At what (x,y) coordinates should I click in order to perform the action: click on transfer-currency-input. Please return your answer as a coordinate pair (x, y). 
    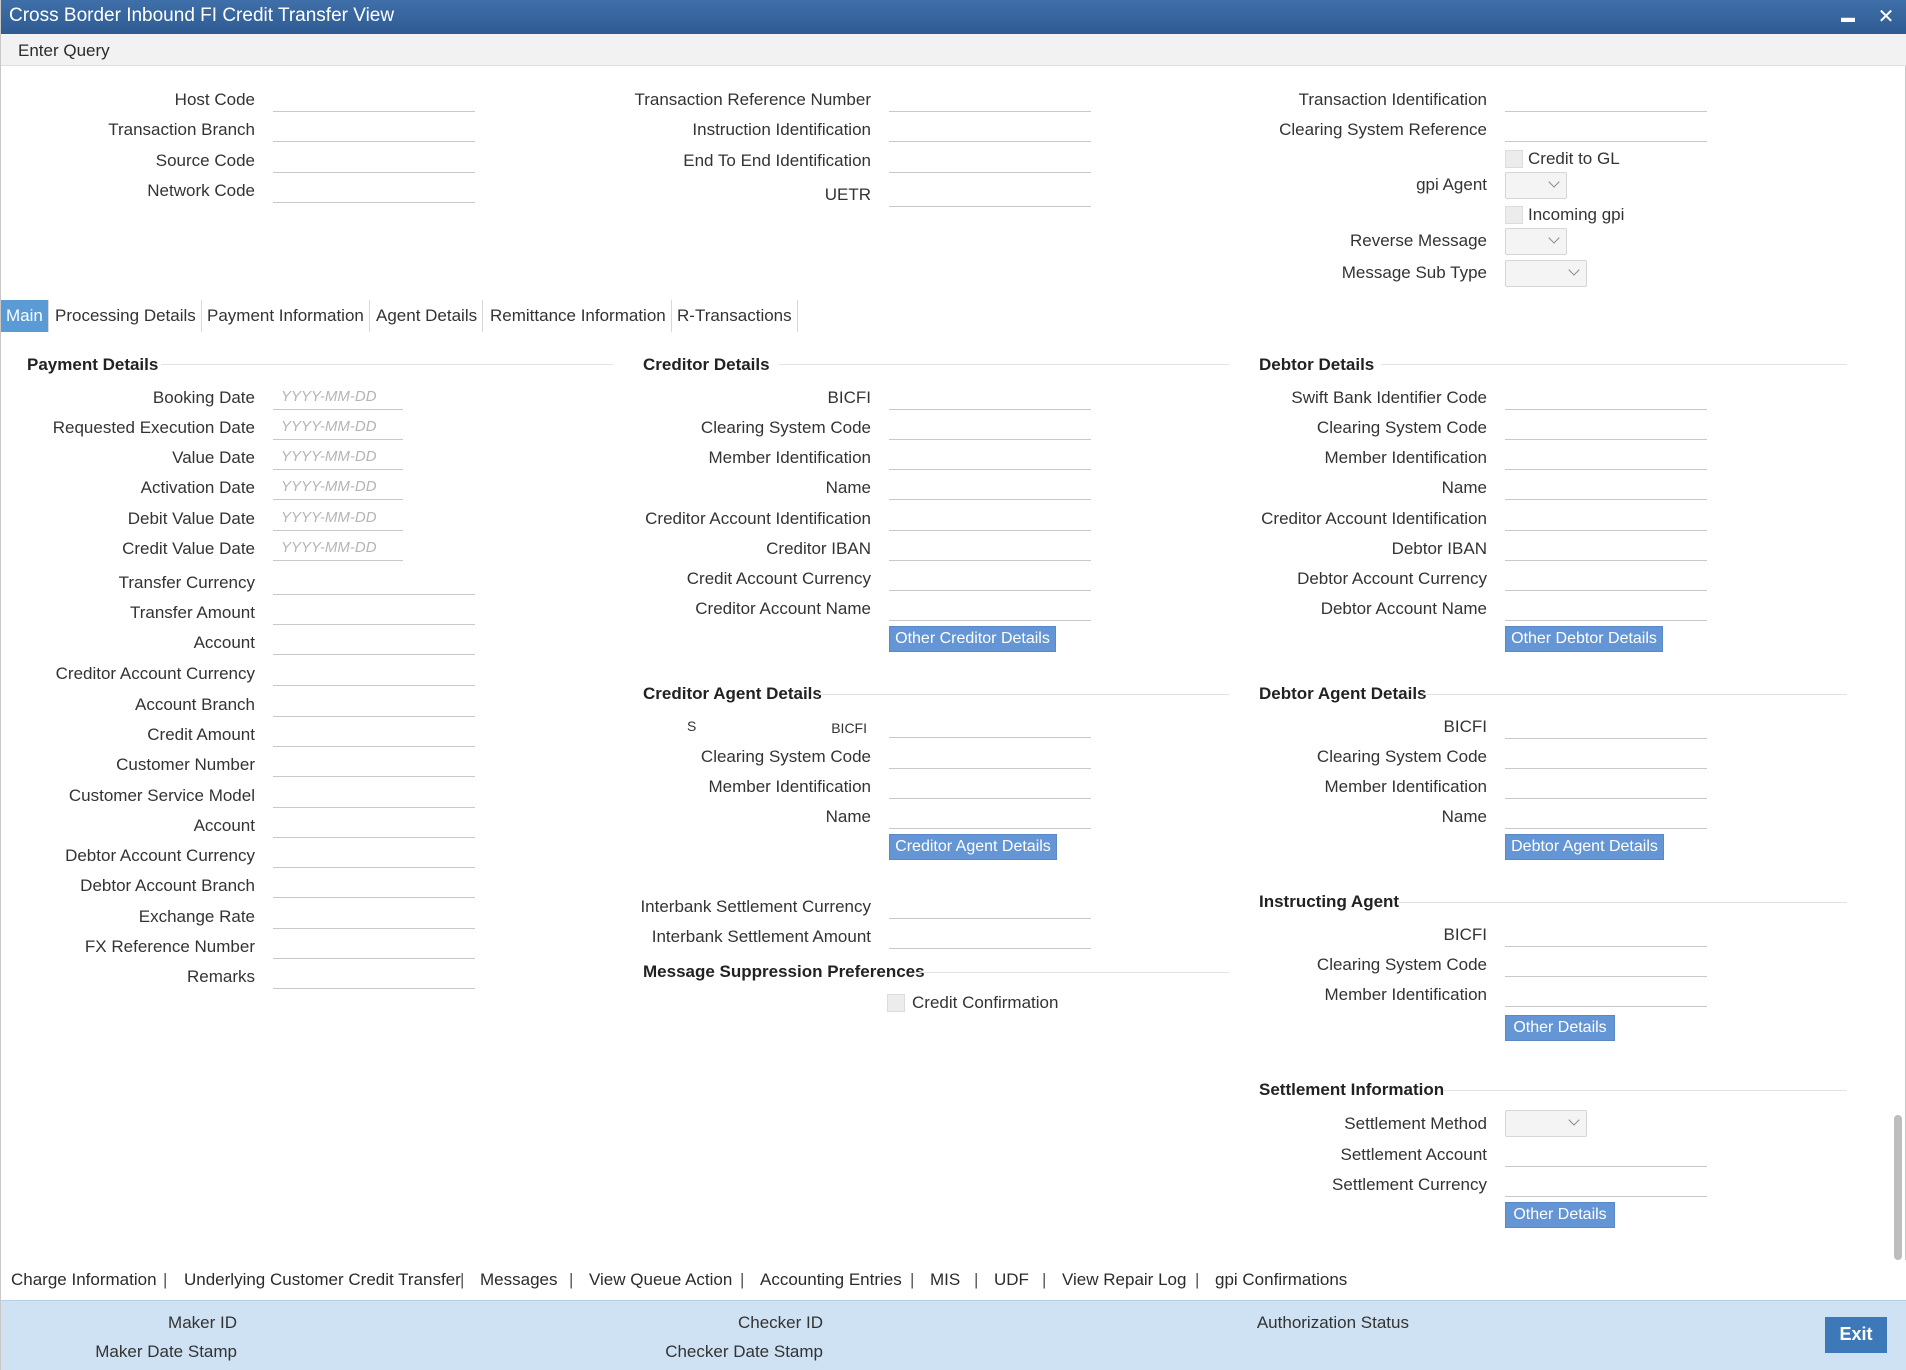
    Looking at the image, I should click on (374, 582).